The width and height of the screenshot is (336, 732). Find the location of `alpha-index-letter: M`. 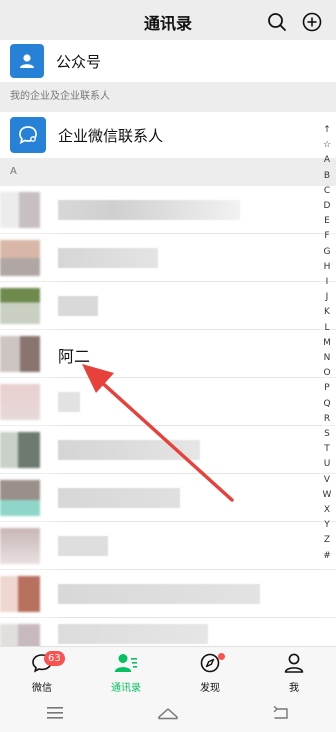

alpha-index-letter: M is located at coordinates (327, 343).